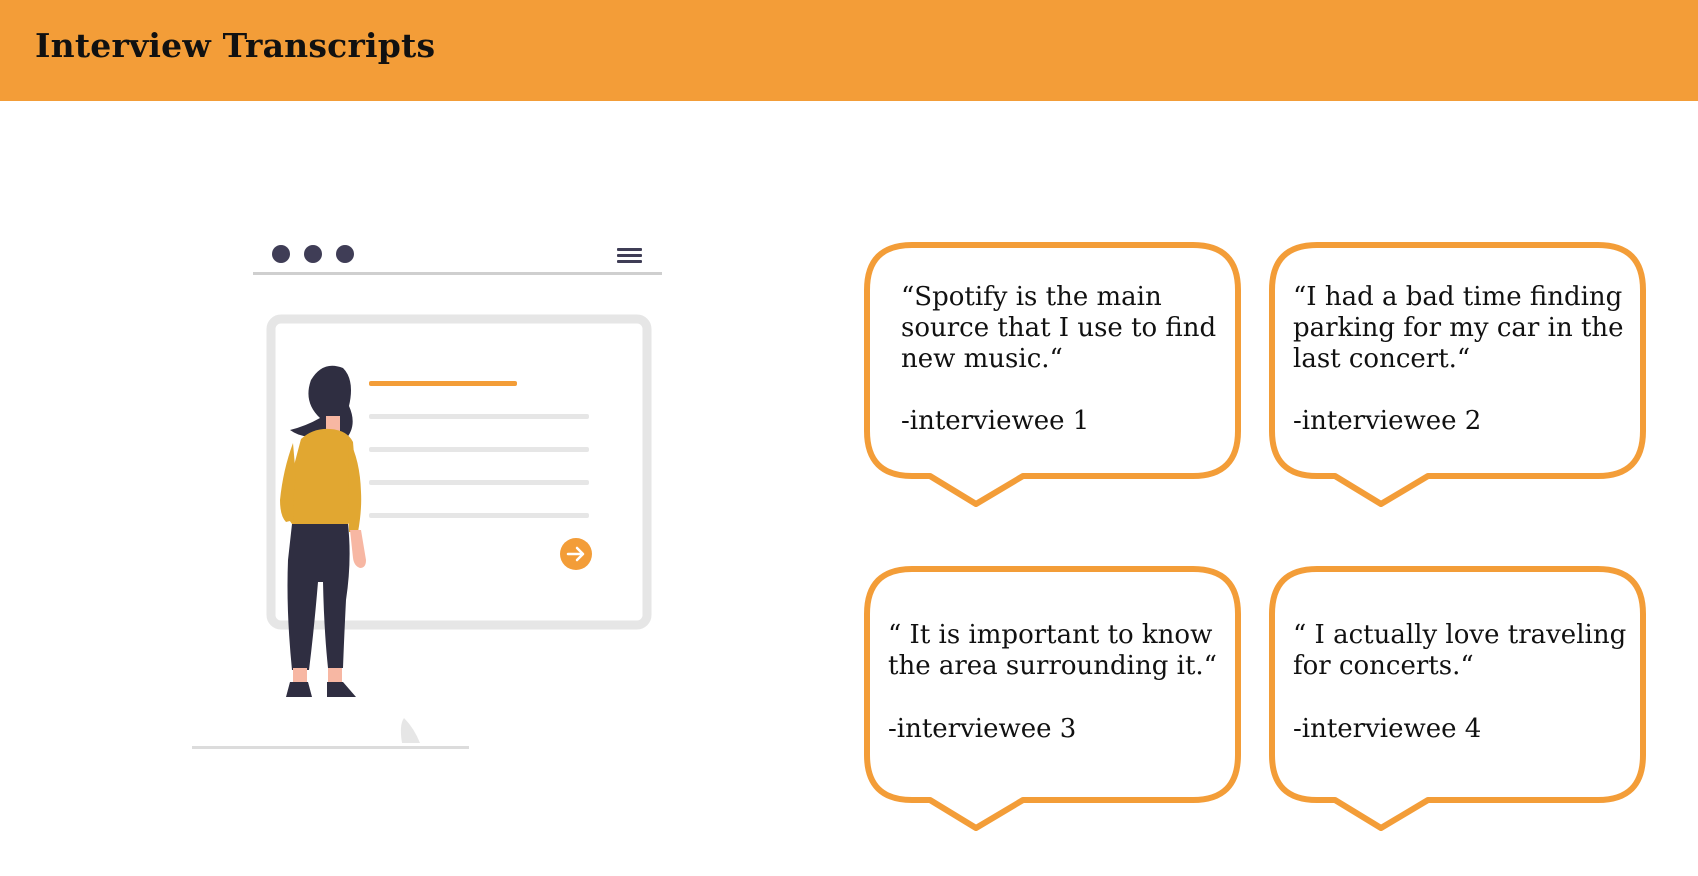  I want to click on plant-shape, so click(410, 730).